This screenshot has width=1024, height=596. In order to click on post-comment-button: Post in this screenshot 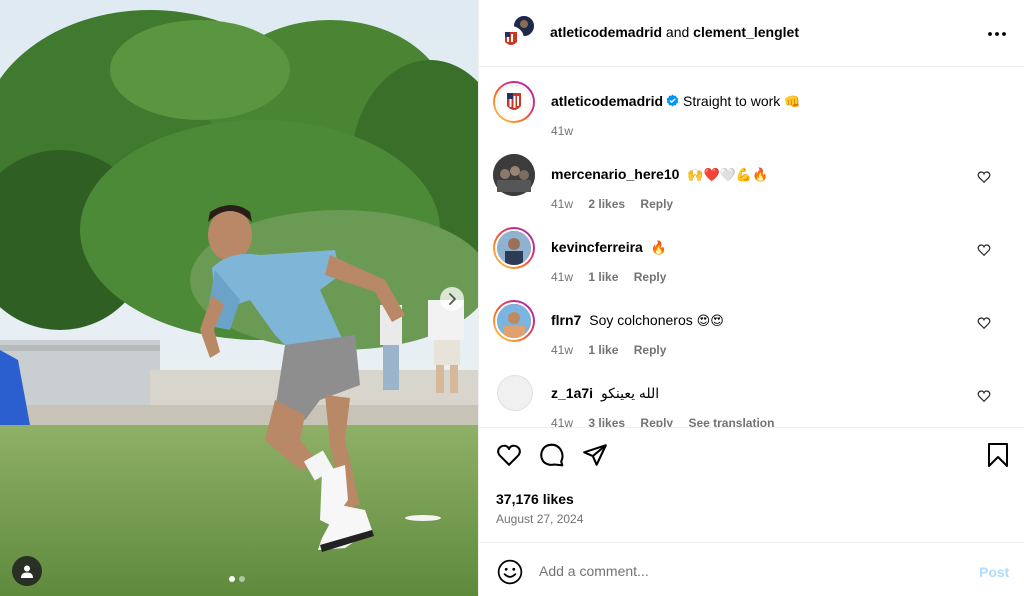, I will do `click(994, 572)`.